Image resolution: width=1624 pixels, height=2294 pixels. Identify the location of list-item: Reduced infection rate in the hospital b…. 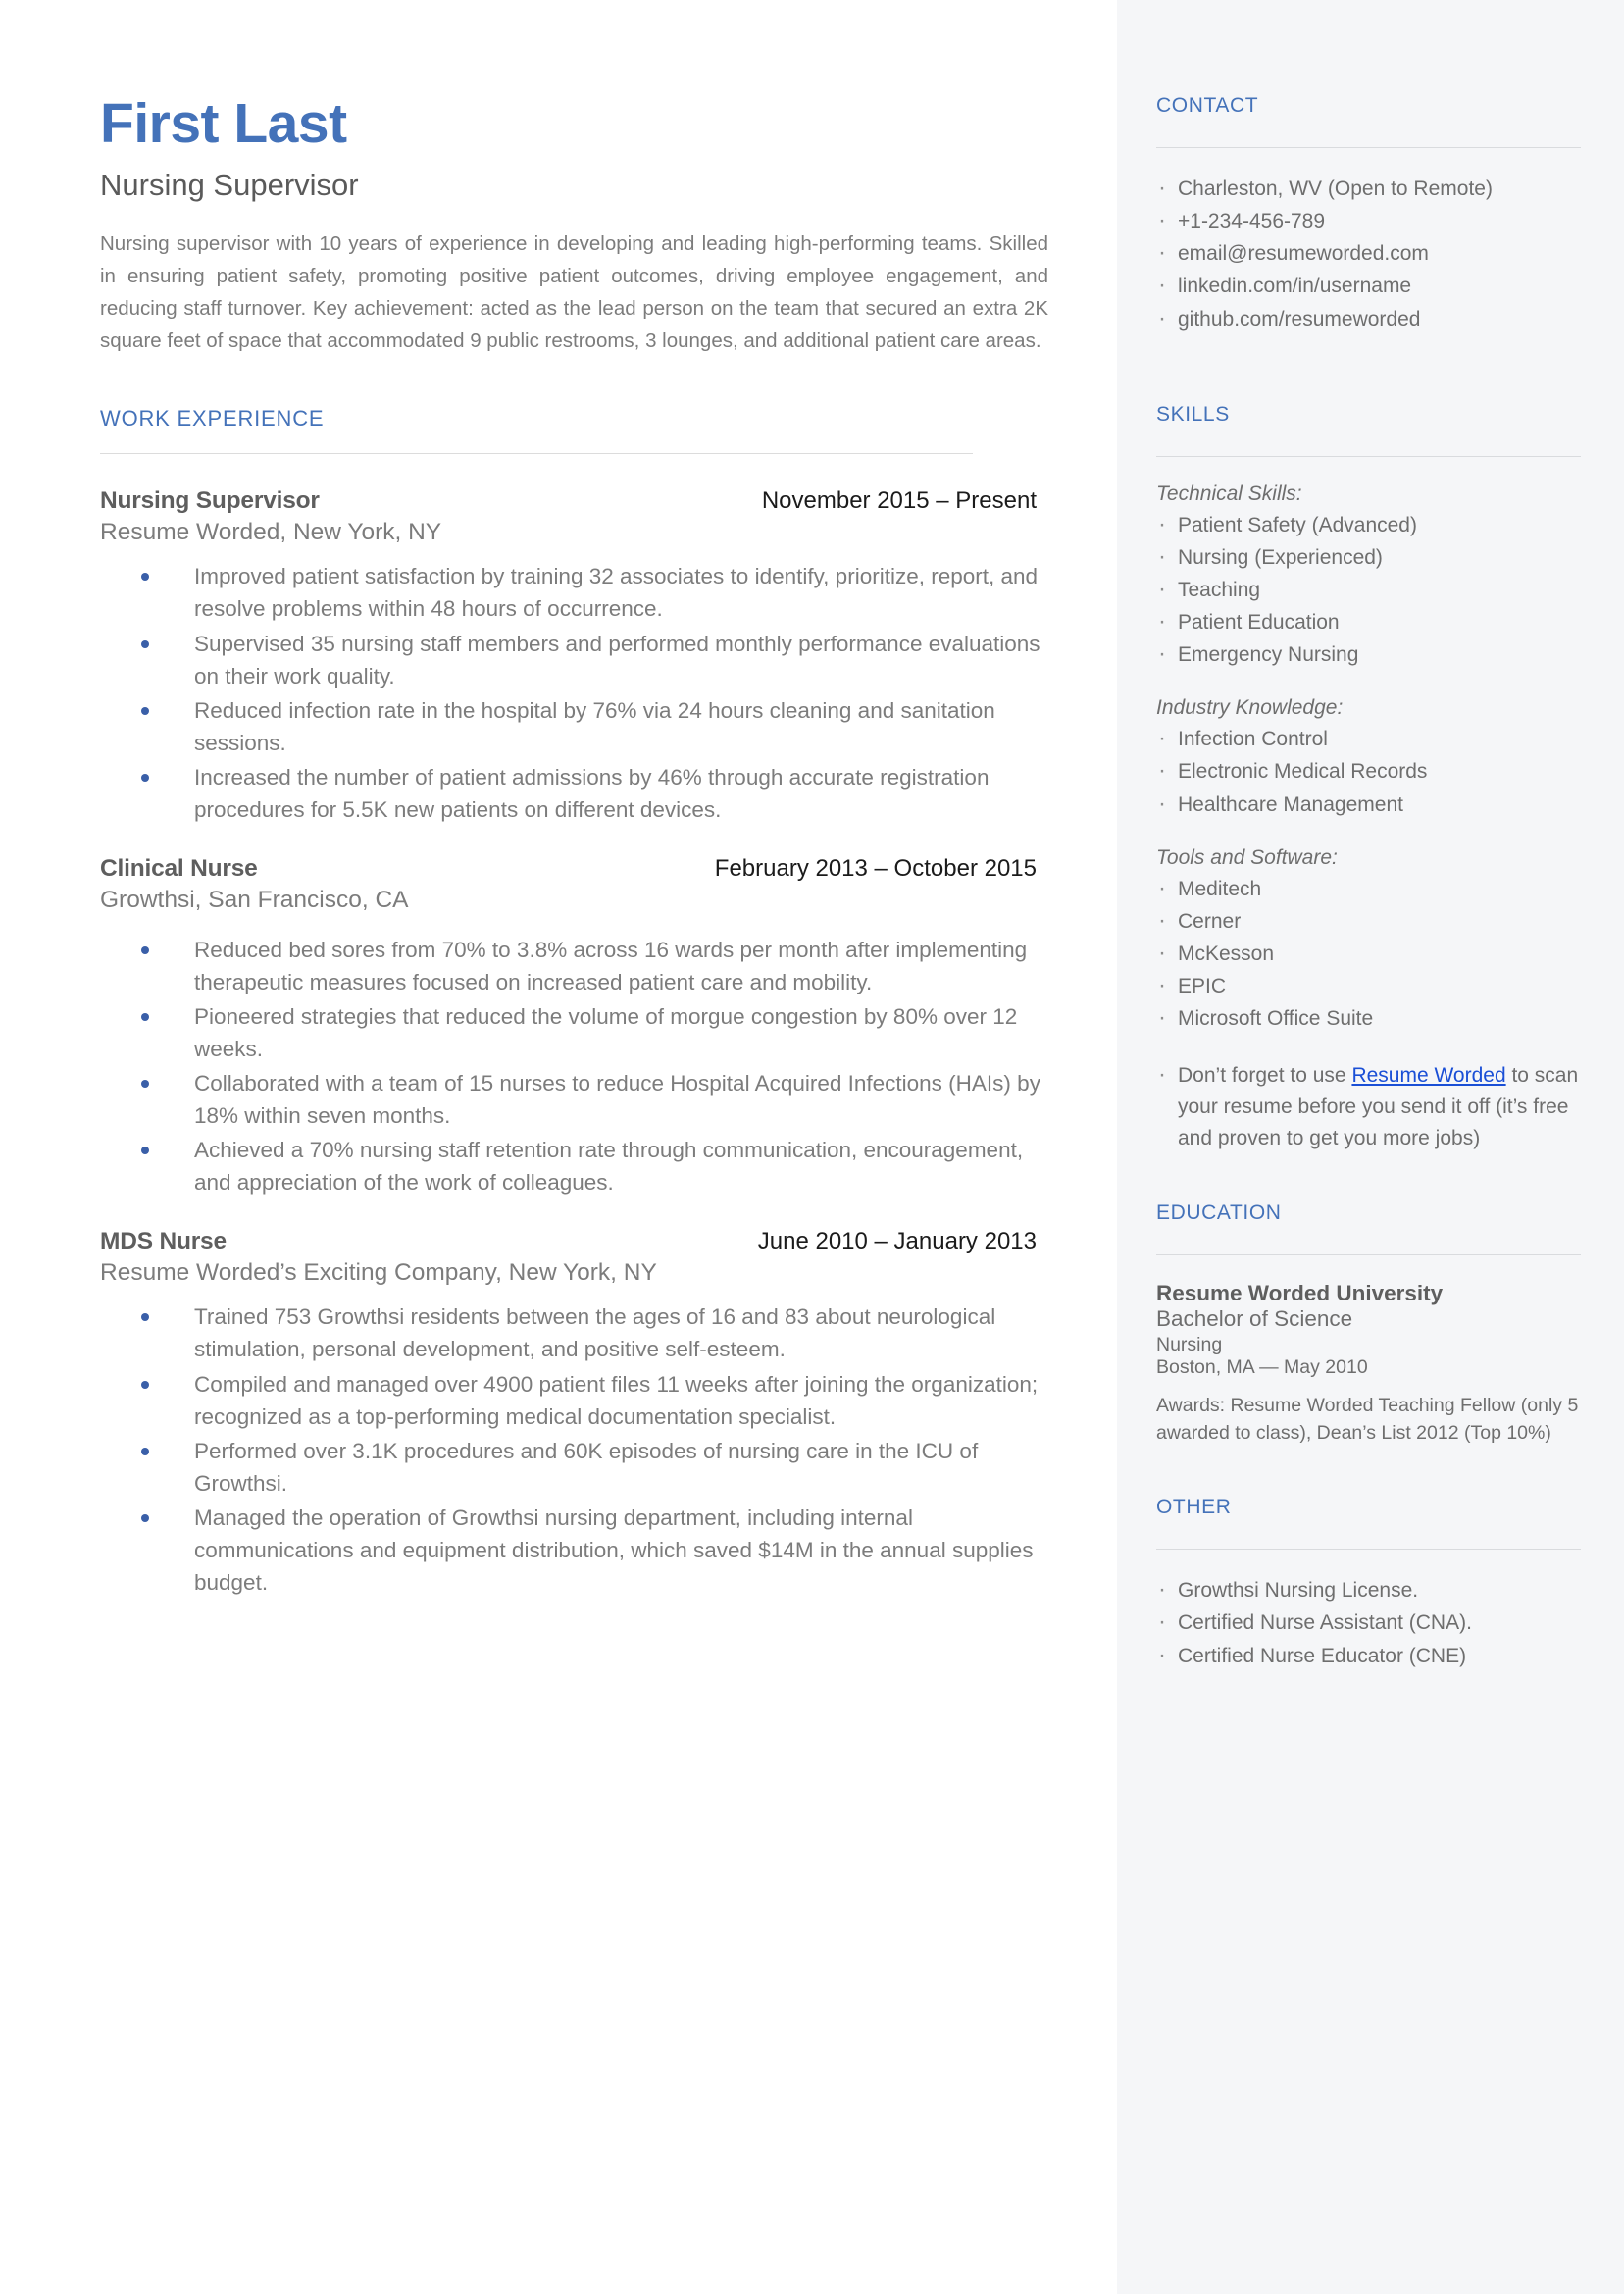
(574, 726).